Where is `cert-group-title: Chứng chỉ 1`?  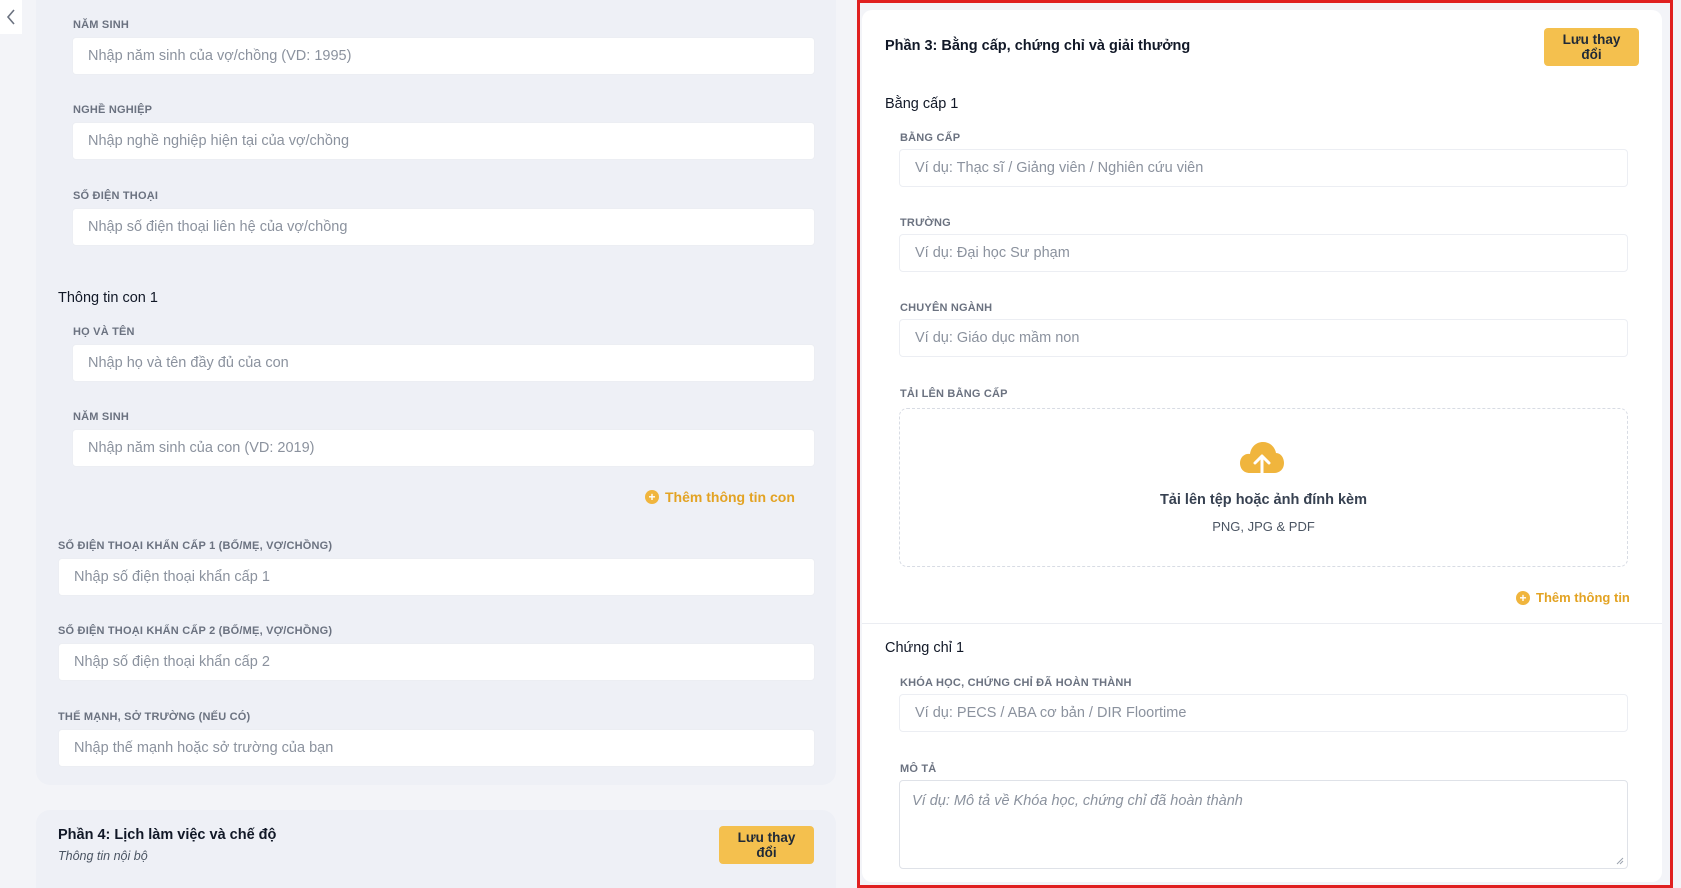 cert-group-title: Chứng chỉ 1 is located at coordinates (925, 648).